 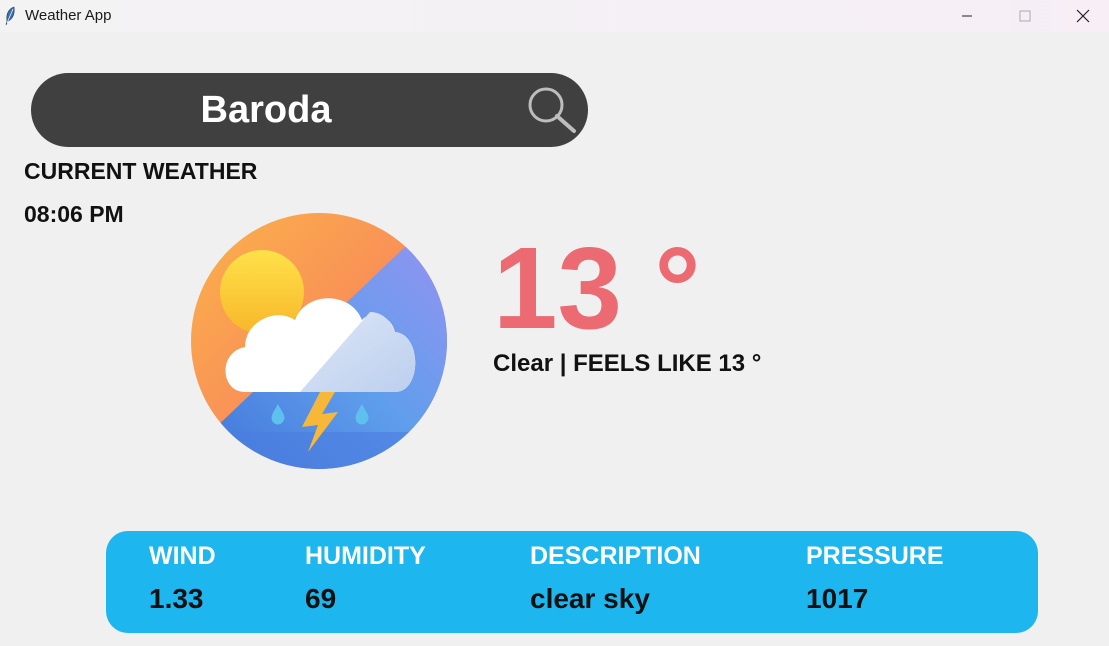 I want to click on maximize-icon, so click(x=1025, y=16).